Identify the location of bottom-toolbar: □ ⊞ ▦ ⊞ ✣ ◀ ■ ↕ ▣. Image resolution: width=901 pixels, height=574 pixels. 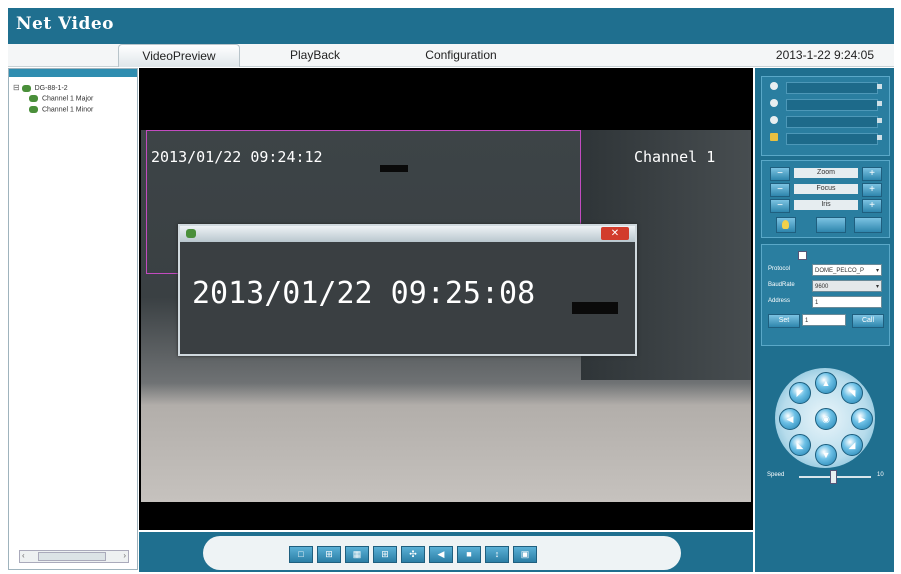
(446, 552).